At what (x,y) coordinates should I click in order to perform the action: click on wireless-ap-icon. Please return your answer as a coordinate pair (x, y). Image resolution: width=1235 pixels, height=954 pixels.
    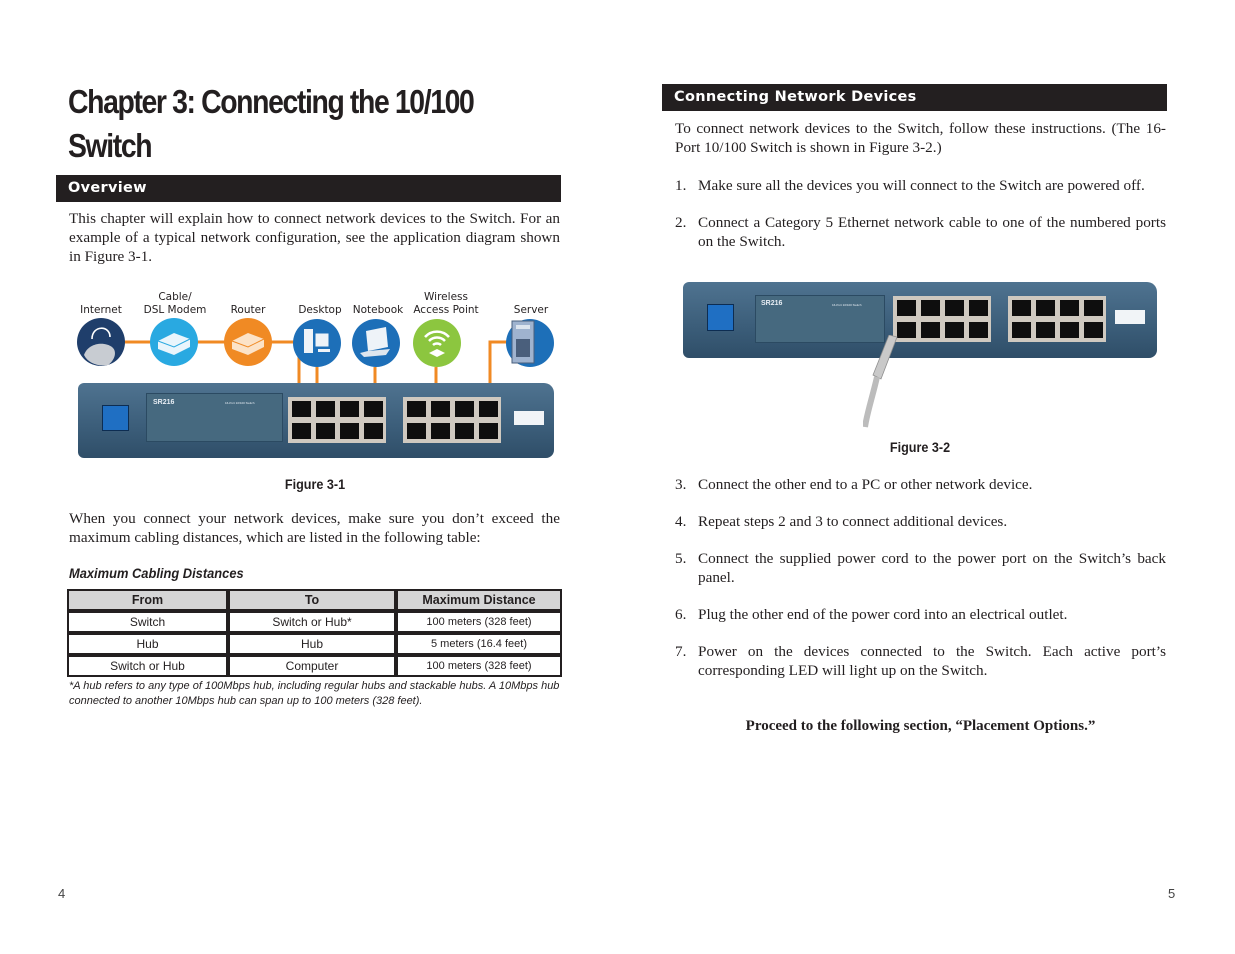
    Looking at the image, I should click on (437, 343).